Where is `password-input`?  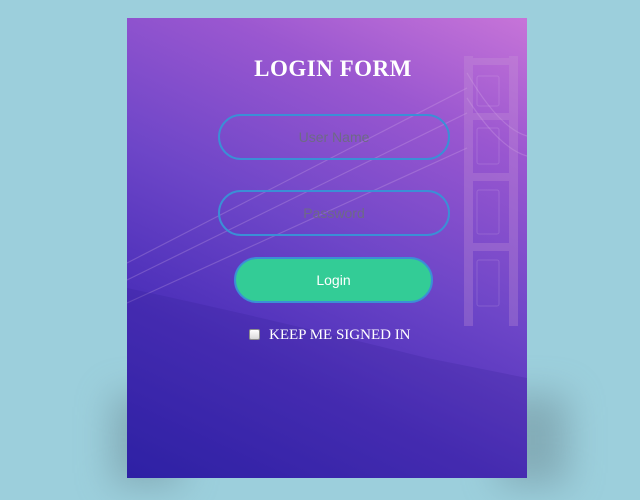 password-input is located at coordinates (334, 213).